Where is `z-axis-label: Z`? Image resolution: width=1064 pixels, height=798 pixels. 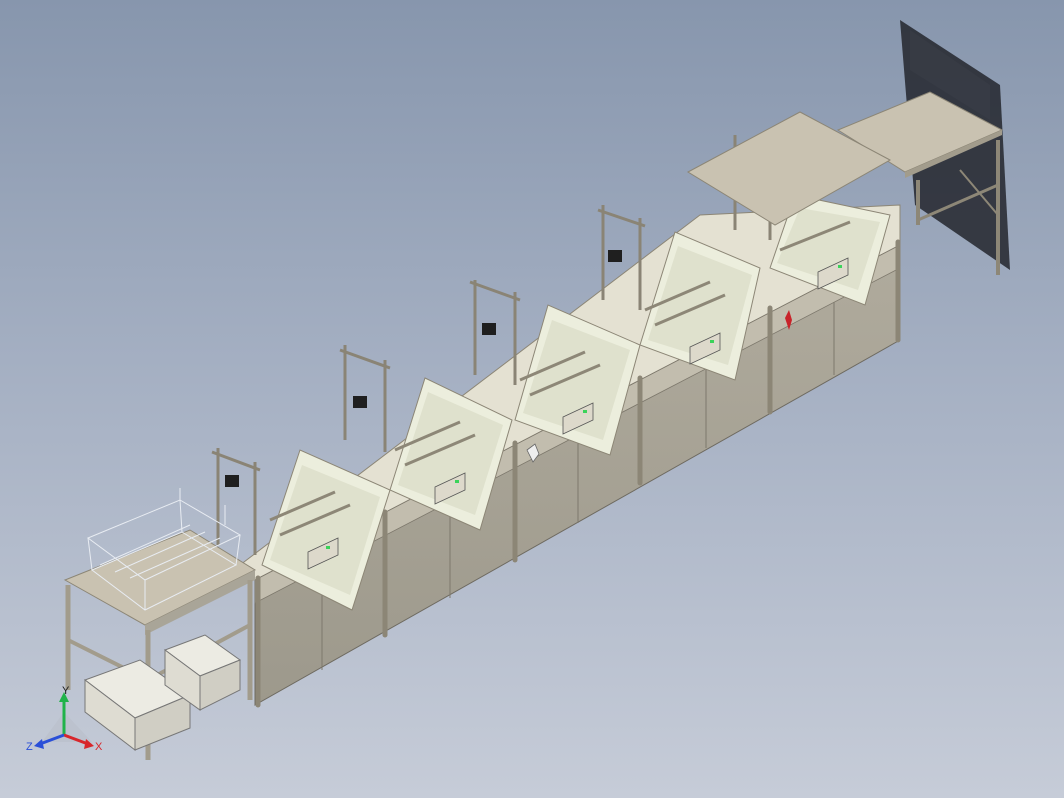 z-axis-label: Z is located at coordinates (29, 747).